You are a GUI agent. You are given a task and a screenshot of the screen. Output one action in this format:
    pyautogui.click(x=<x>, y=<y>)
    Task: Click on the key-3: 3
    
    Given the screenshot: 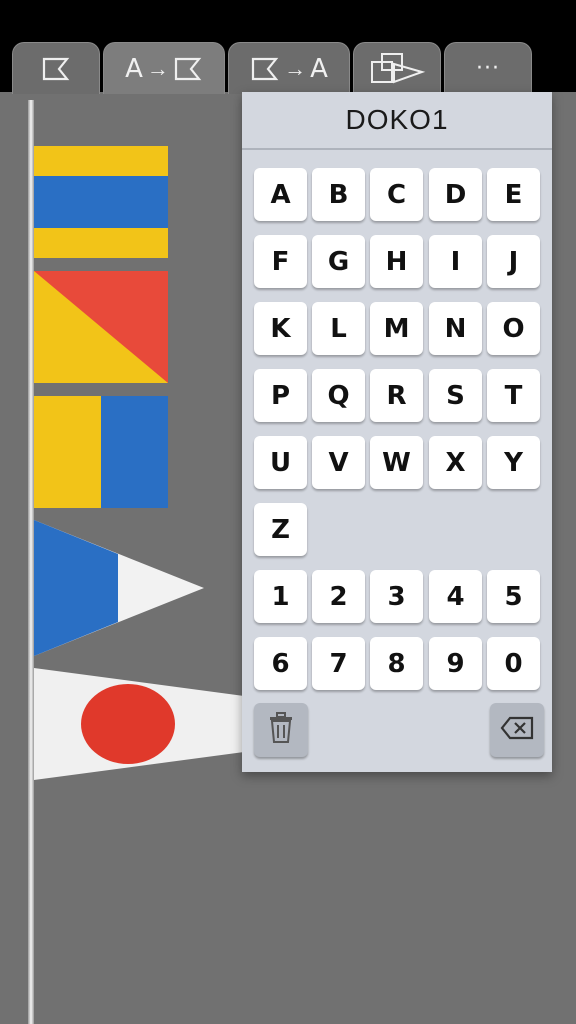 What is the action you would take?
    pyautogui.click(x=396, y=596)
    